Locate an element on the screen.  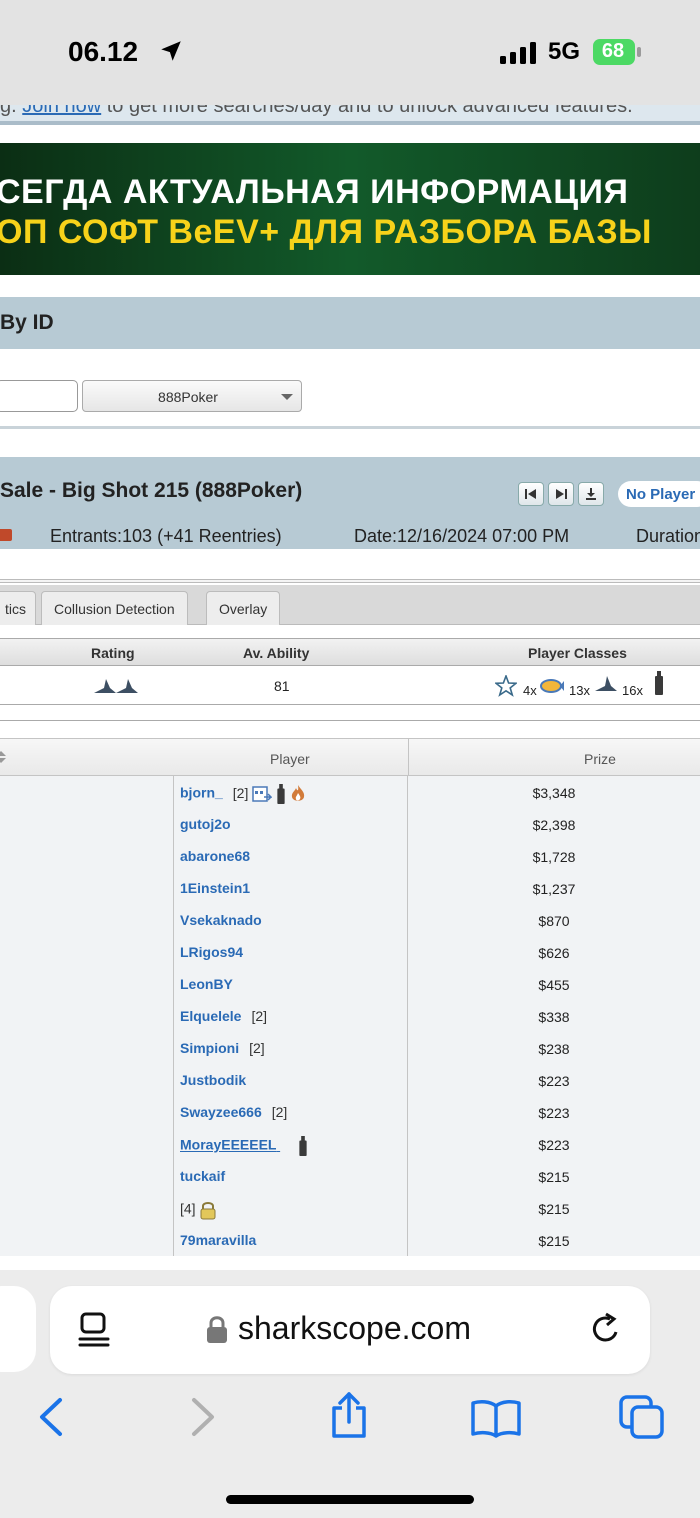
bottle-icon is located at coordinates (659, 683).